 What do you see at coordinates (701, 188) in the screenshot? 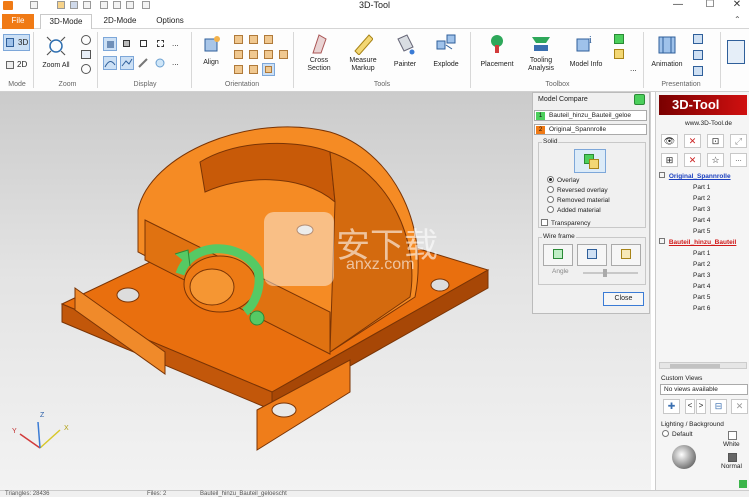
I see `tree-part: Part 1` at bounding box center [701, 188].